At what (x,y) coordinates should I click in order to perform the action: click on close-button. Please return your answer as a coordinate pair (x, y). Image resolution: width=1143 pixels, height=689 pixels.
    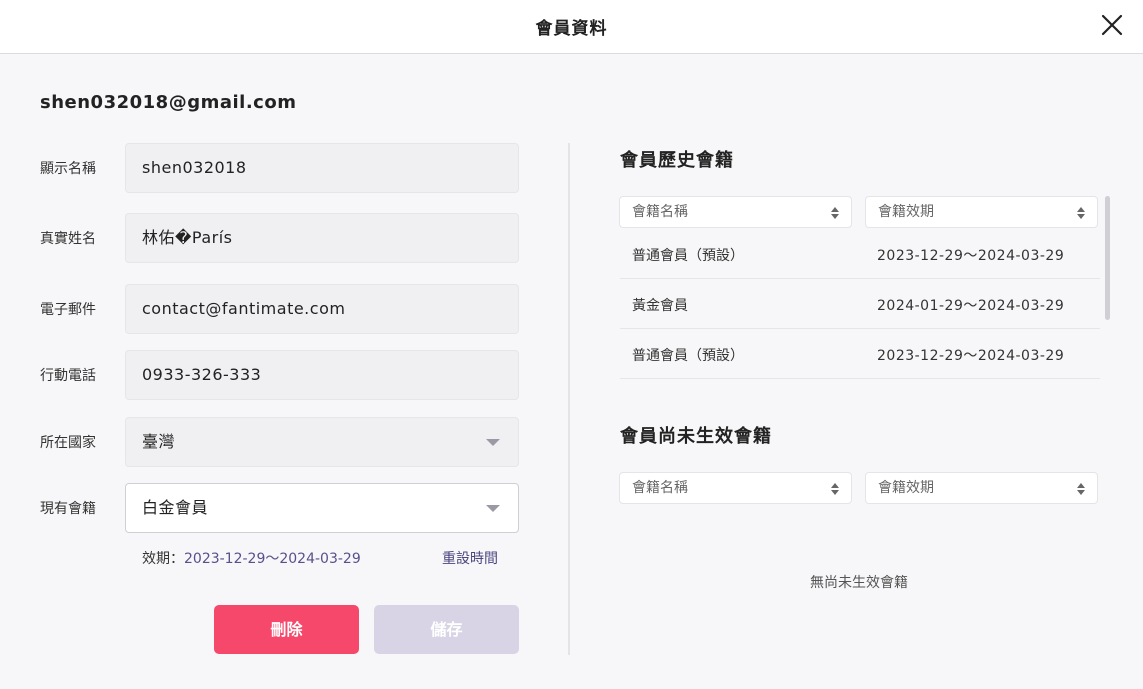
    Looking at the image, I should click on (1112, 25).